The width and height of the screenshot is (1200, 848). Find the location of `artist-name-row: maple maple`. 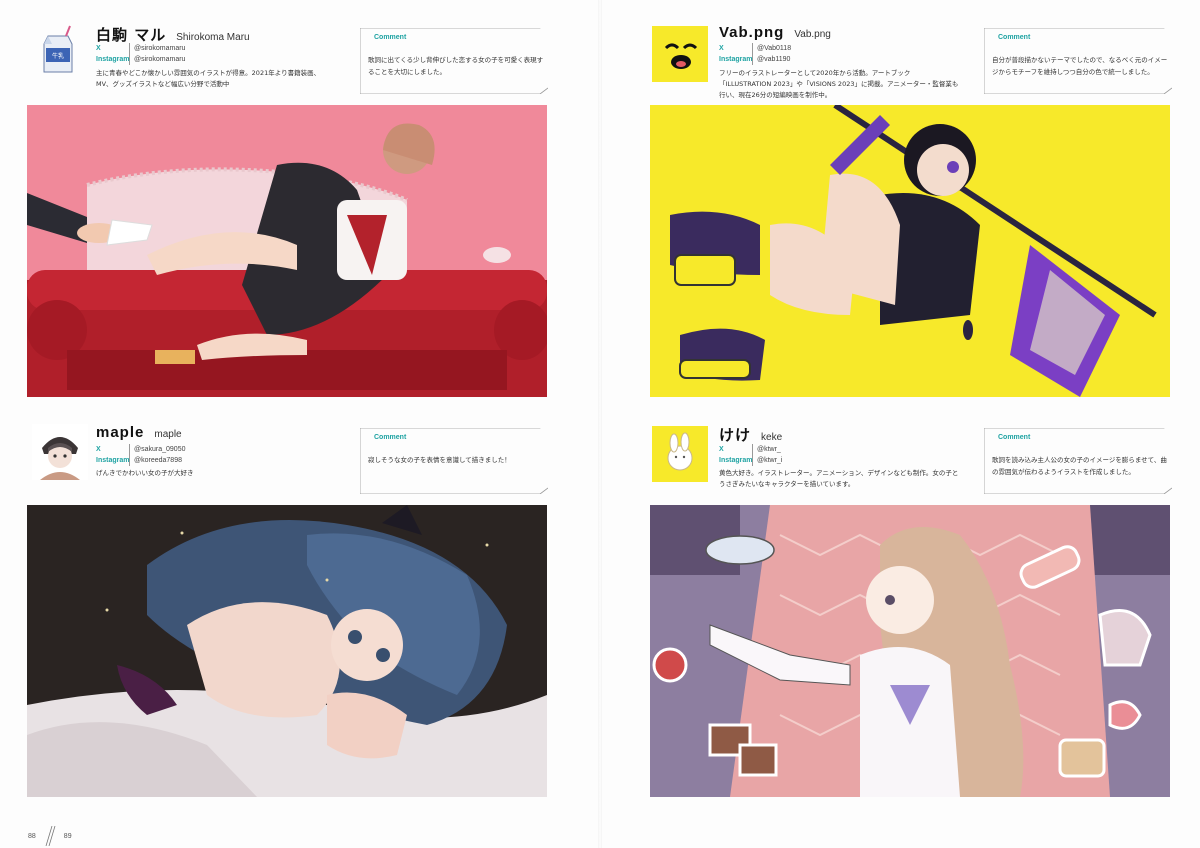

artist-name-row: maple maple is located at coordinates (139, 432).